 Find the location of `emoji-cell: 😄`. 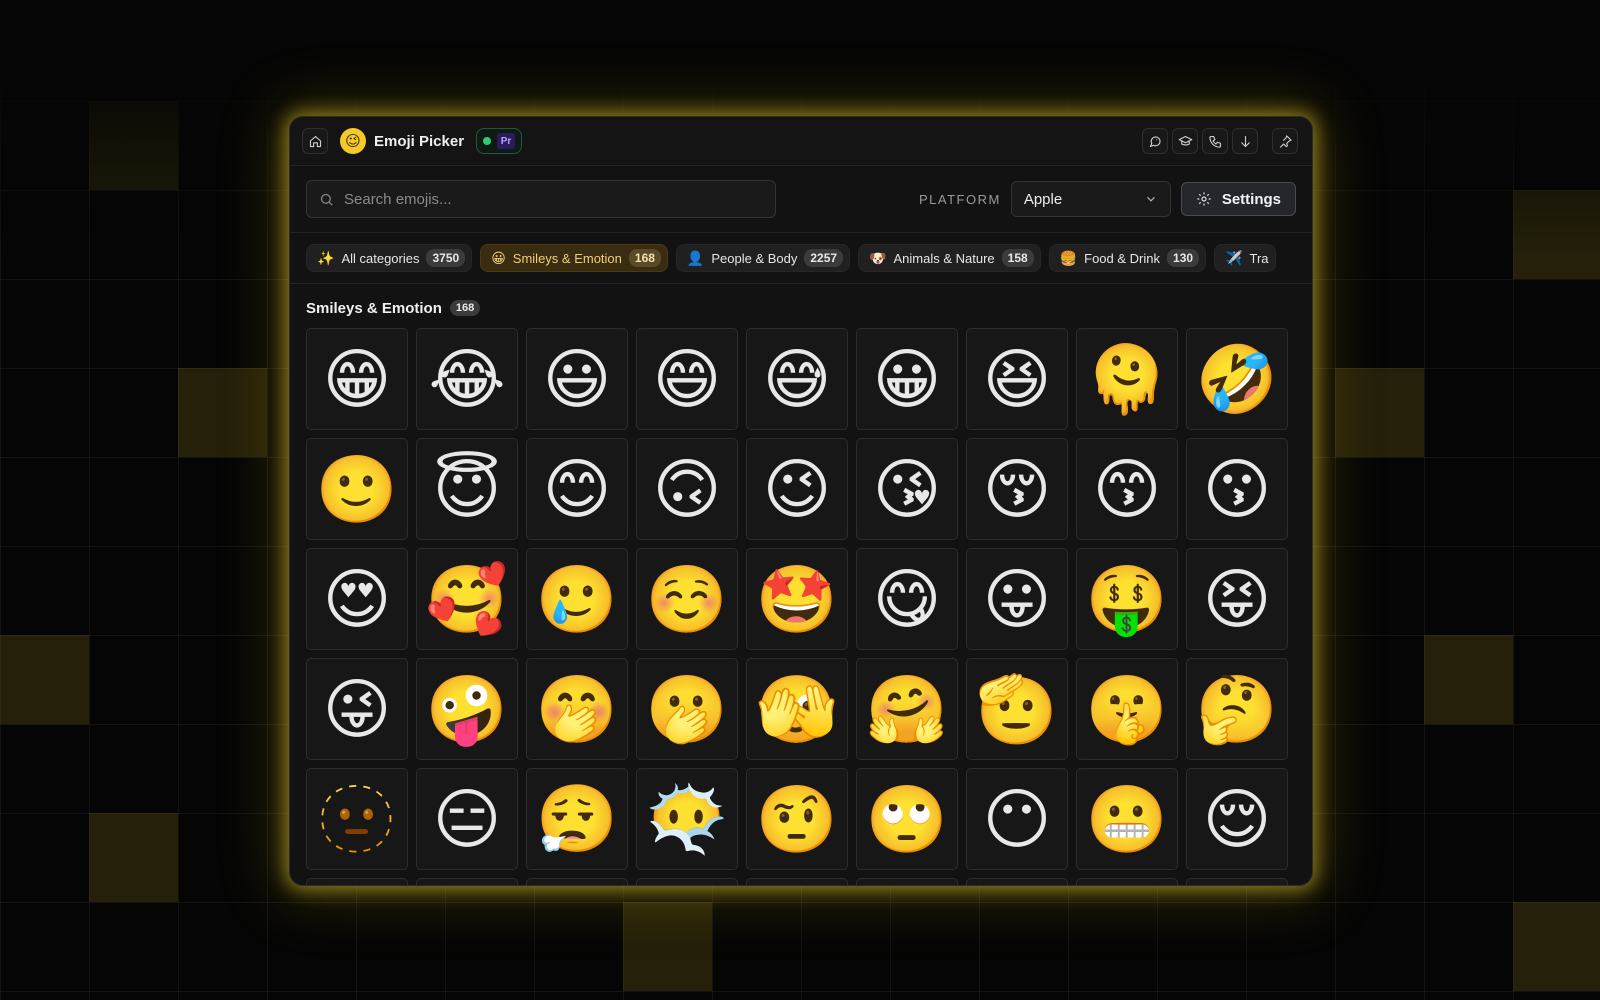

emoji-cell: 😄 is located at coordinates (687, 379).